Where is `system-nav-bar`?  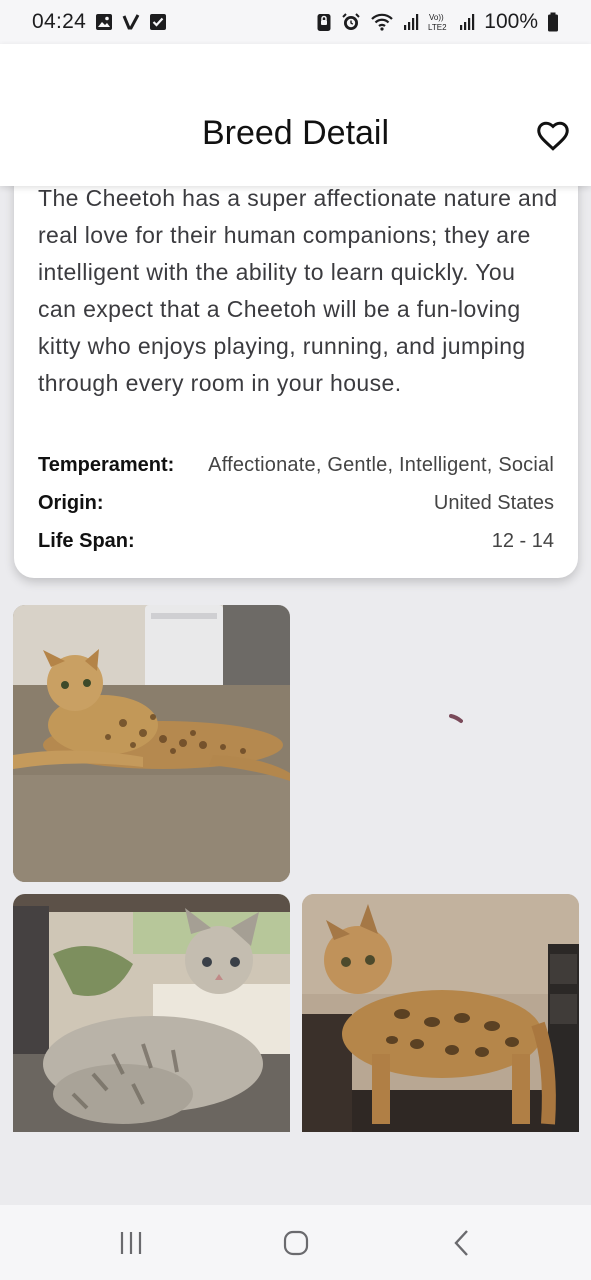
system-nav-bar is located at coordinates (295, 1242).